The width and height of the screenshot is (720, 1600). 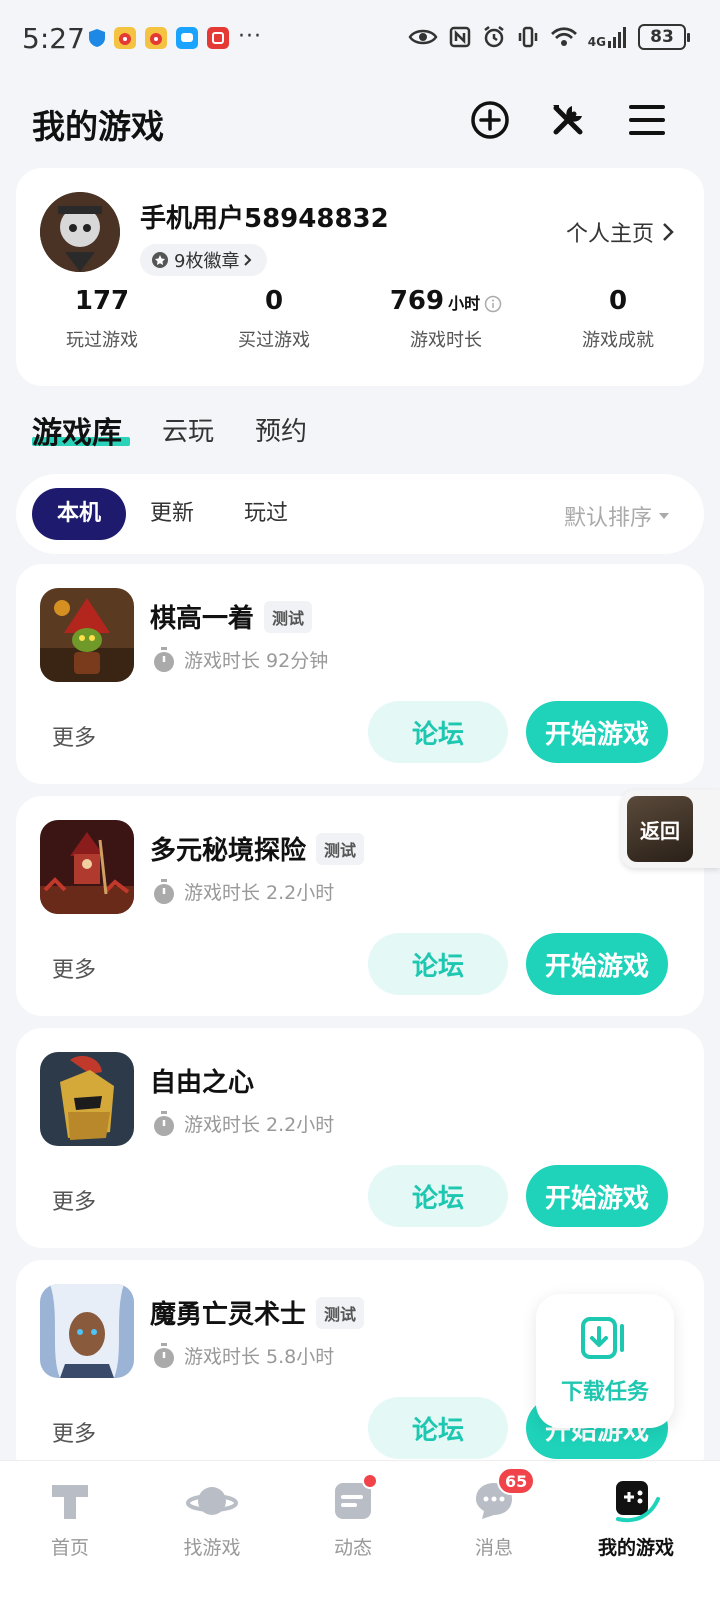 I want to click on stat-played-games: 177 玩过游戏, so click(x=102, y=319).